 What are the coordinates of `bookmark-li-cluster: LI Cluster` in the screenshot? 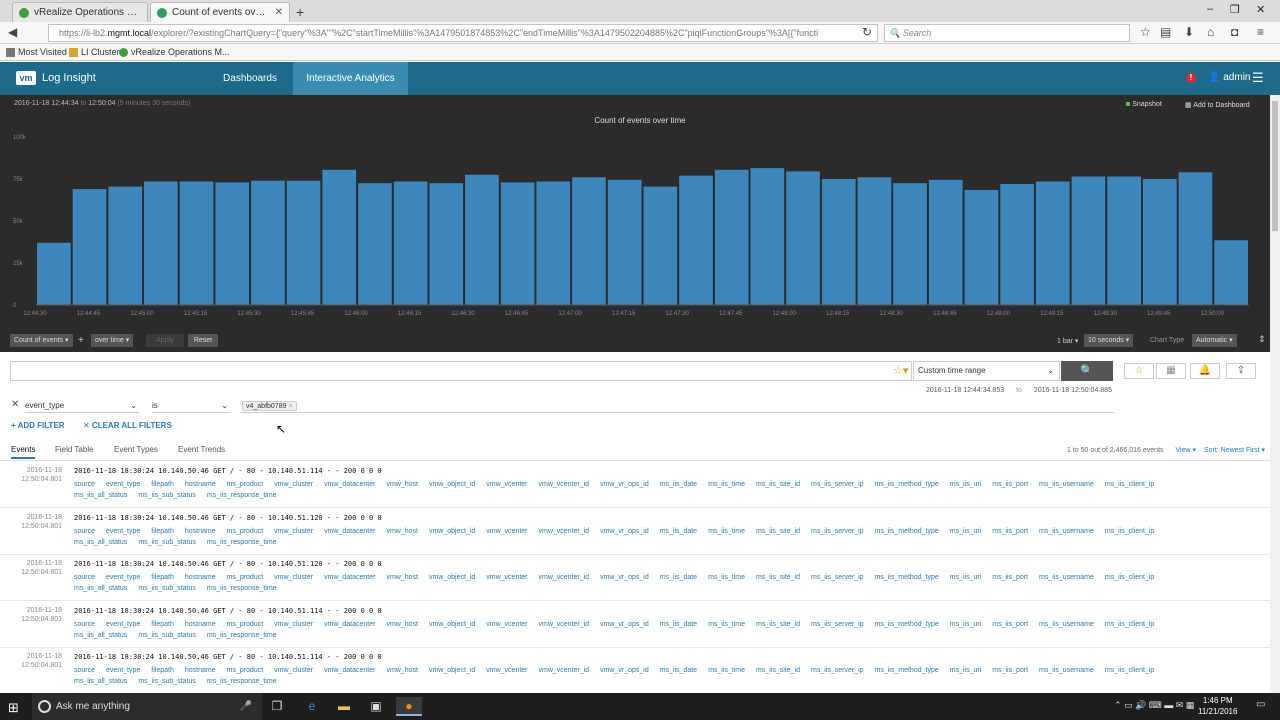 It's located at (94, 52).